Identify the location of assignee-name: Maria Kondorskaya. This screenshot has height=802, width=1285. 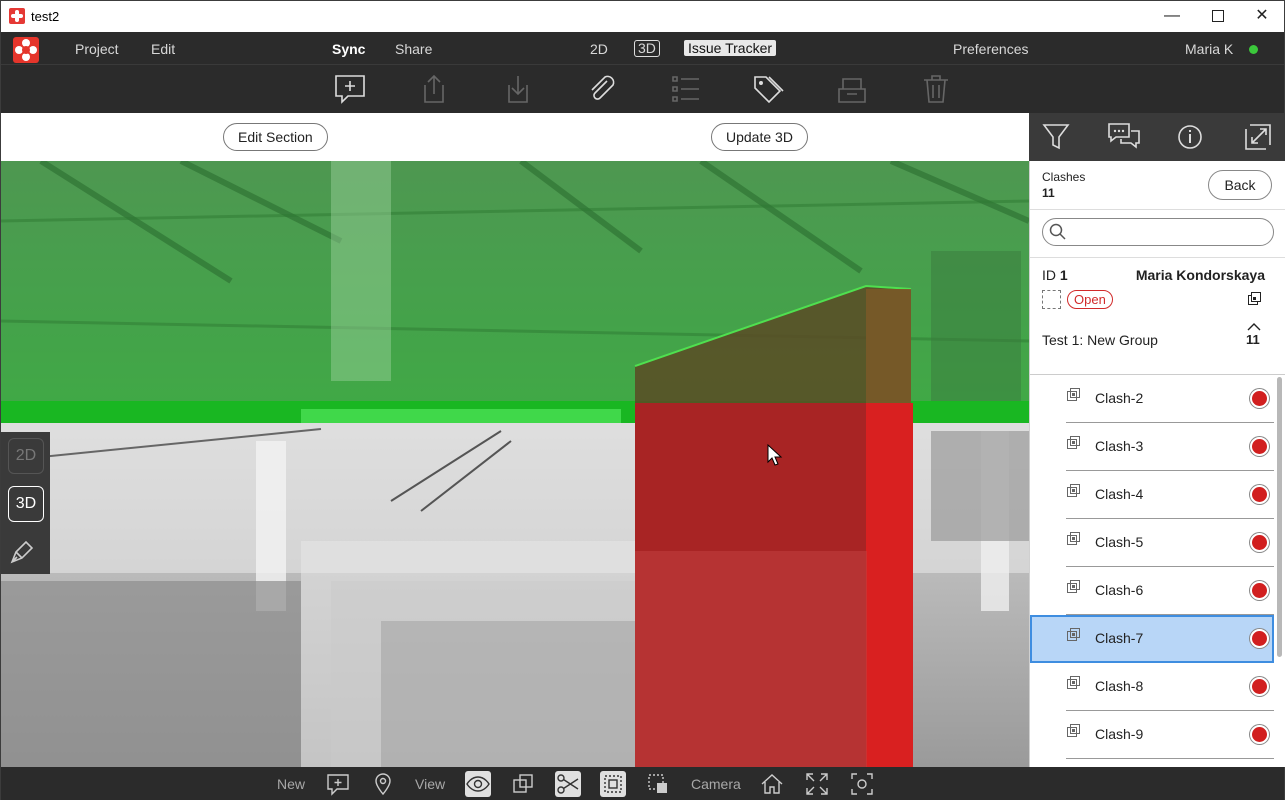
(1200, 275).